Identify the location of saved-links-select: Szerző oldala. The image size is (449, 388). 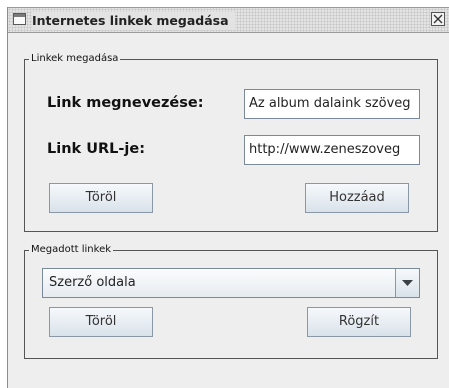
(231, 283).